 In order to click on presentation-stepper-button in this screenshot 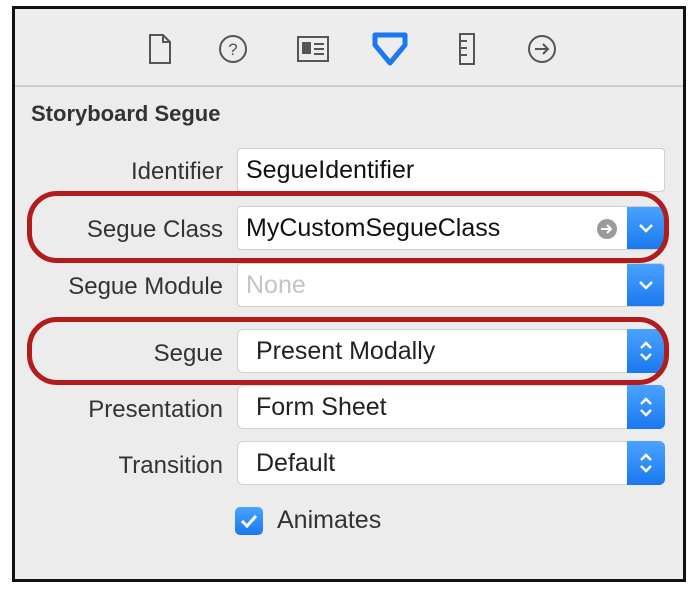, I will do `click(646, 407)`.